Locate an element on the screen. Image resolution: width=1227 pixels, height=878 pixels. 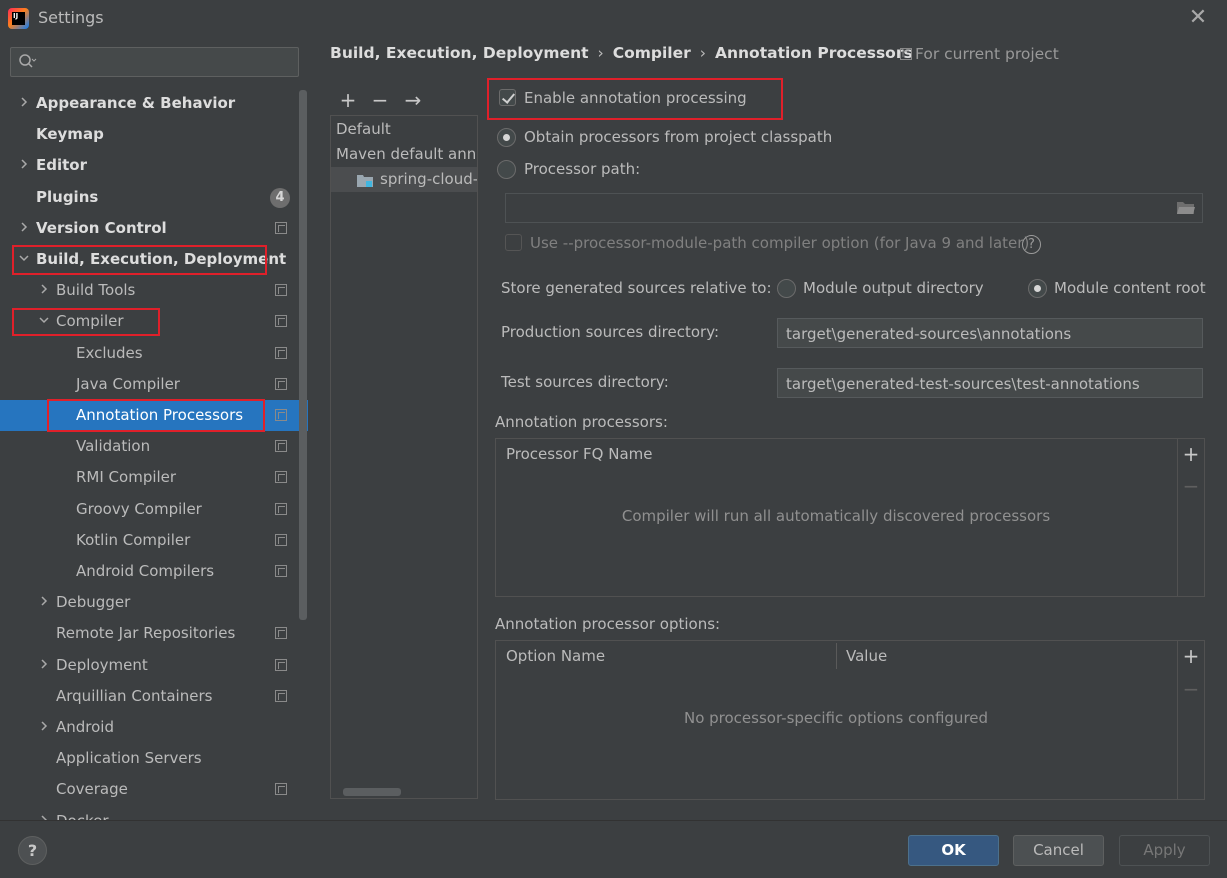
processor-path-field is located at coordinates (854, 208).